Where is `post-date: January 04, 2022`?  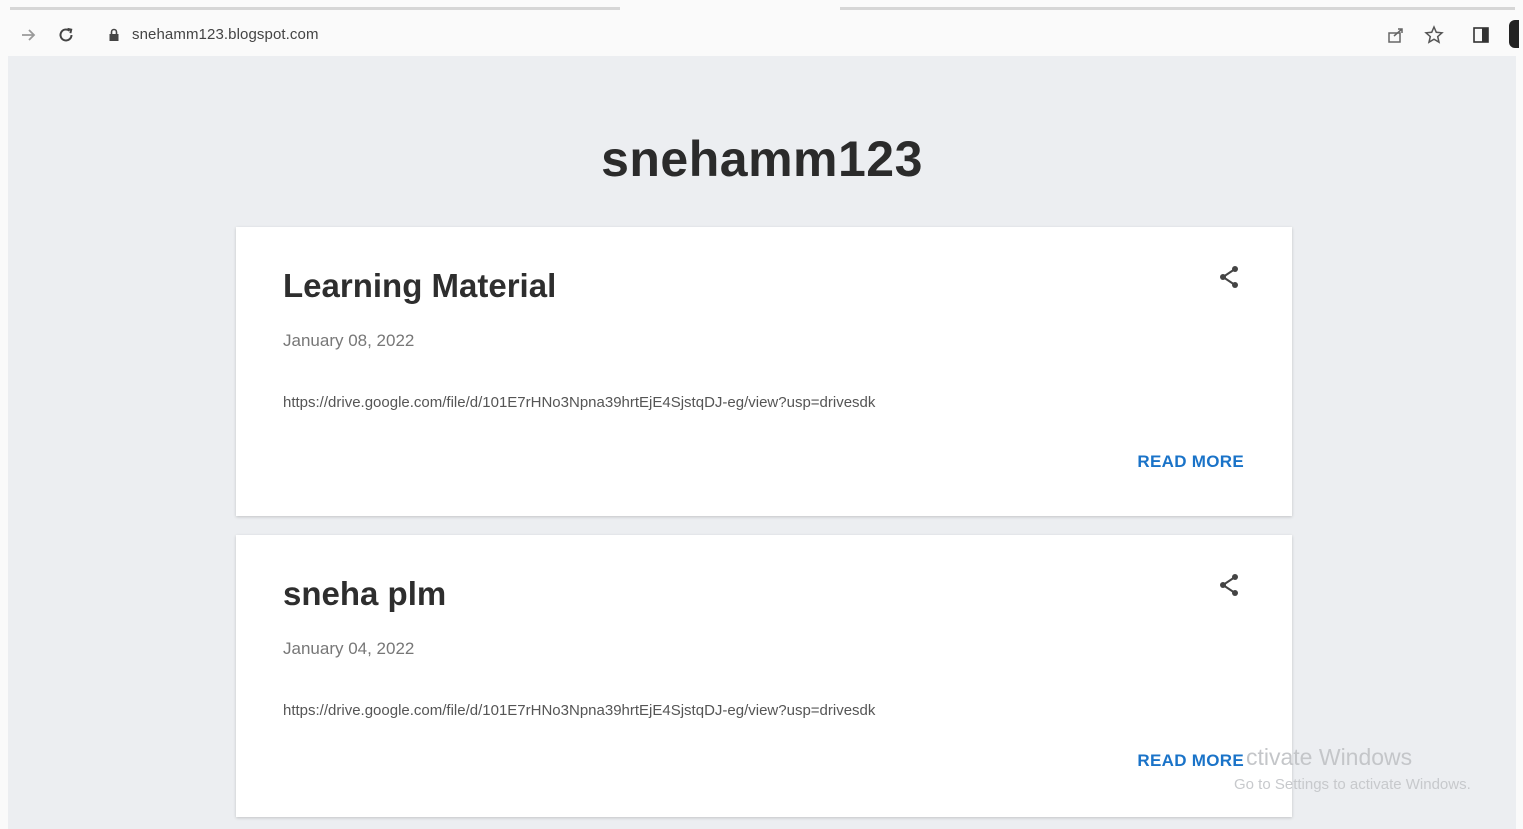
post-date: January 04, 2022 is located at coordinates (349, 648).